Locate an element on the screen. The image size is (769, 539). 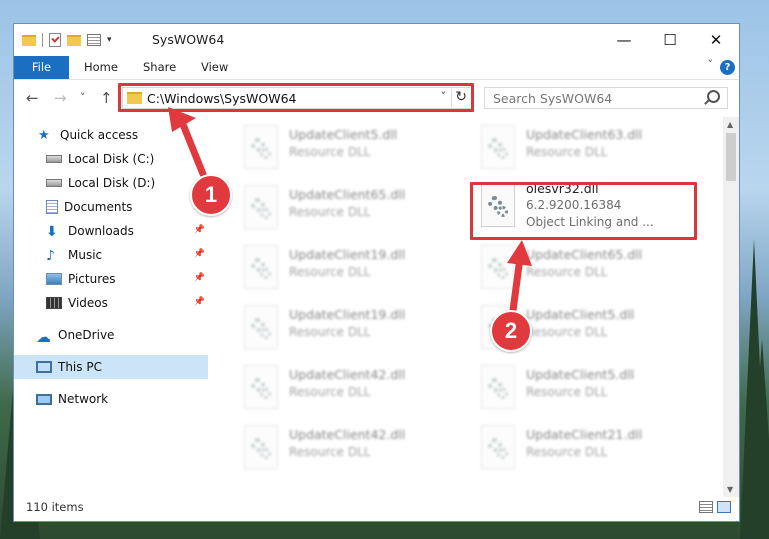
callout-badge-1: 1 is located at coordinates (211, 195).